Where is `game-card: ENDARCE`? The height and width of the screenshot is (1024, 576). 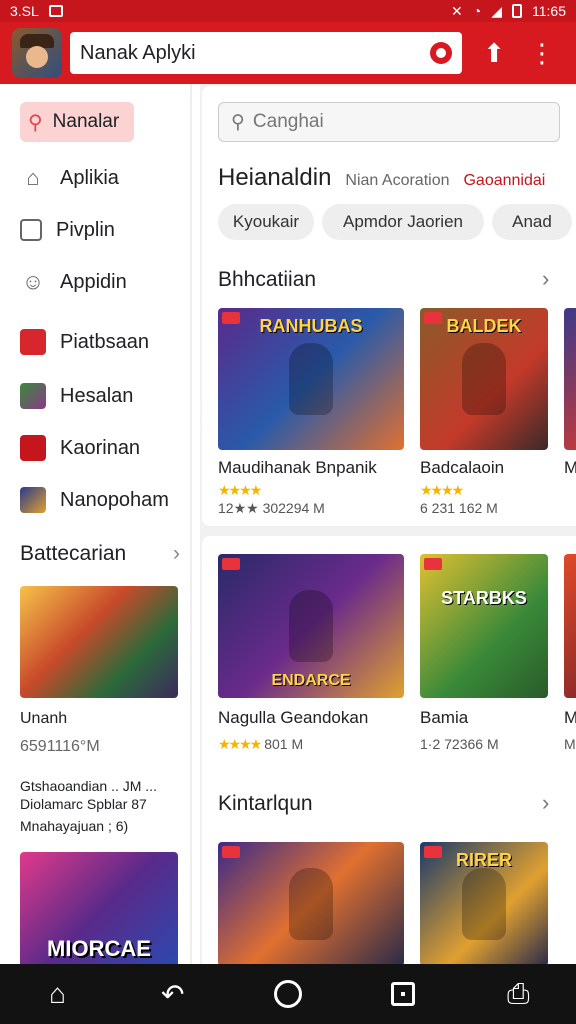
game-card: ENDARCE is located at coordinates (311, 626).